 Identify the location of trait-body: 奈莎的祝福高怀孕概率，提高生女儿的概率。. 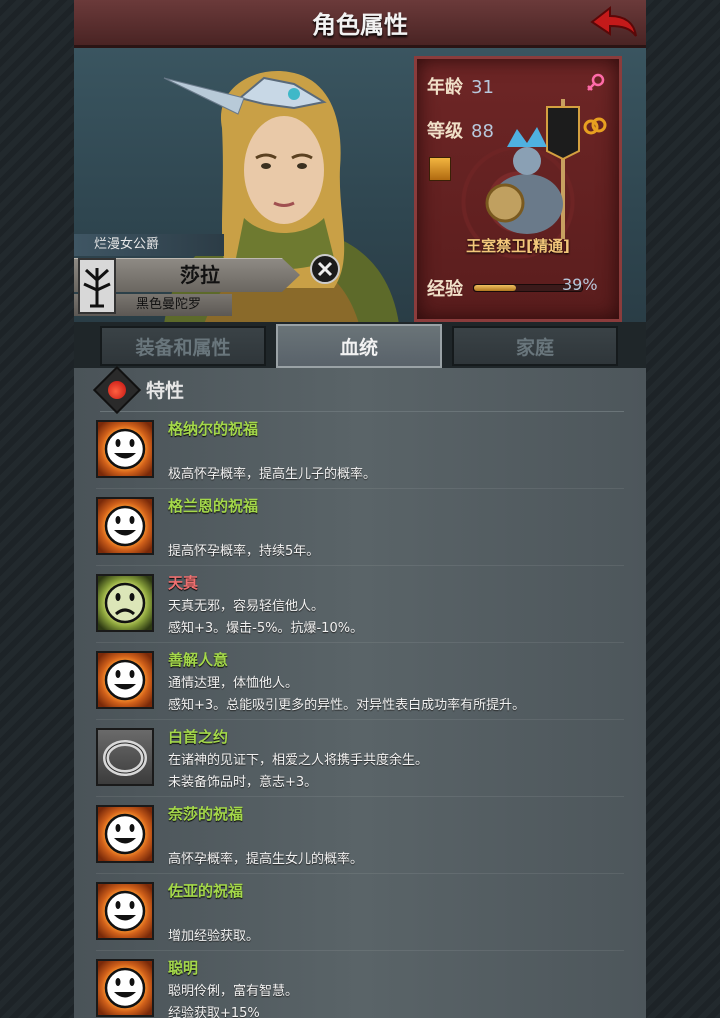
(396, 839).